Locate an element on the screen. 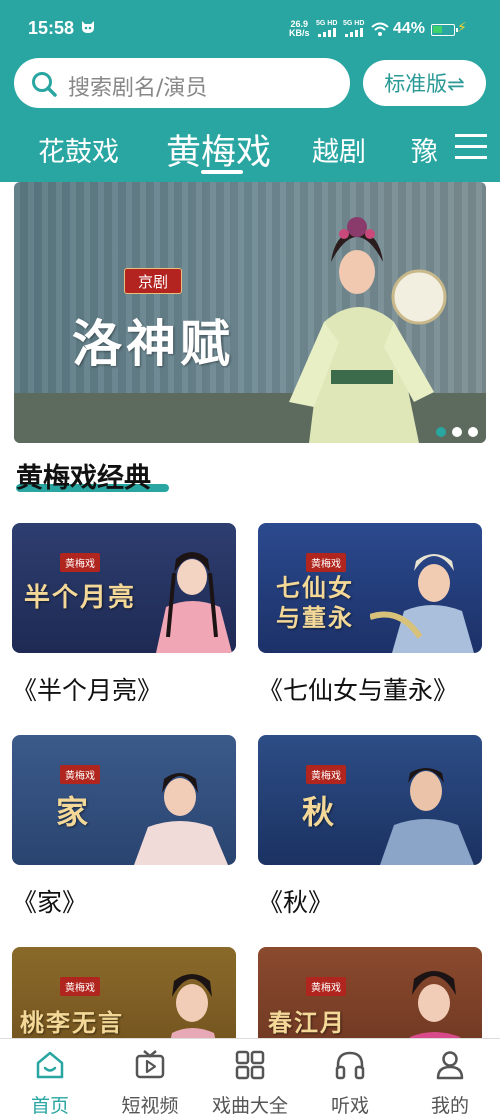 The image size is (500, 1115). version-toggle-button: 标准版⇌ is located at coordinates (424, 83).